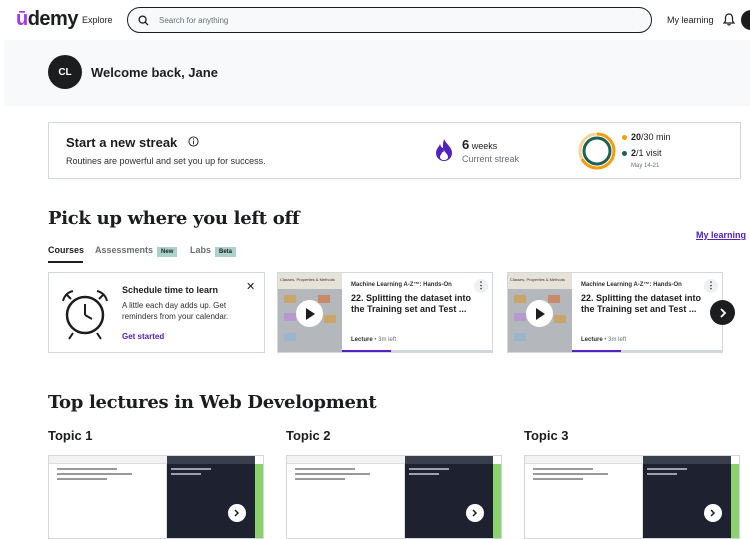  What do you see at coordinates (193, 141) in the screenshot?
I see `info-icon` at bounding box center [193, 141].